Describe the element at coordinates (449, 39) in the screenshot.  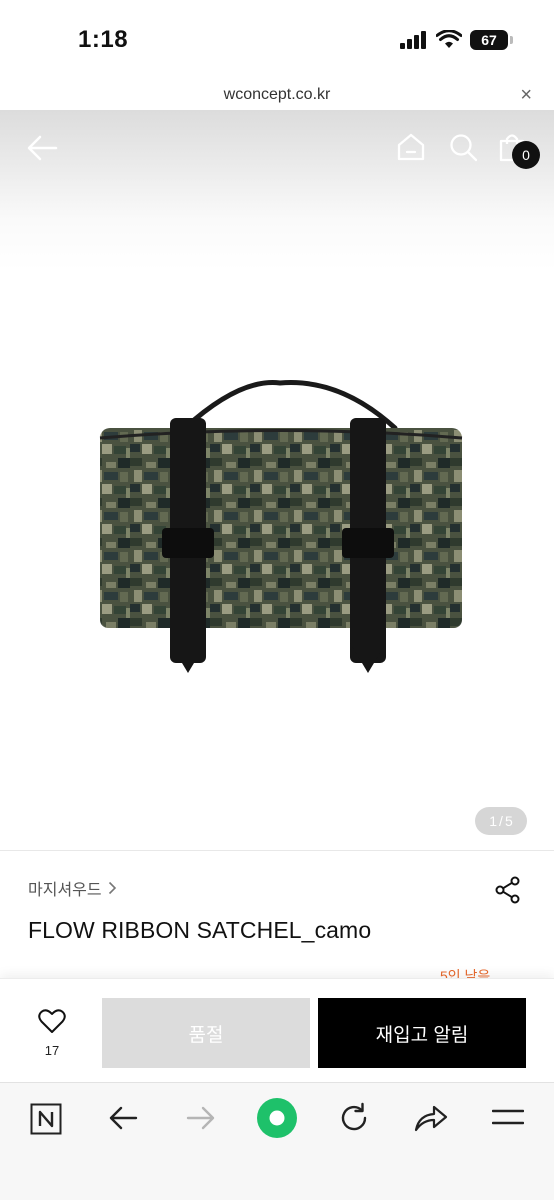
I see `wifi-icon` at that location.